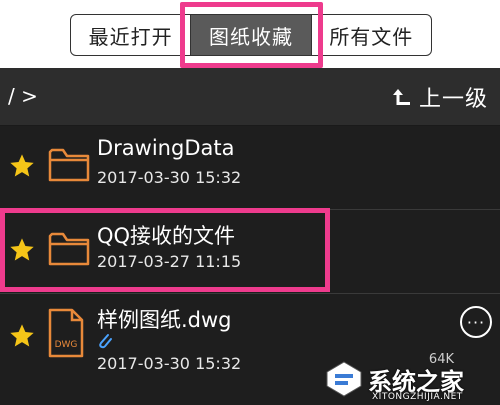 This screenshot has height=405, width=500. What do you see at coordinates (105, 341) in the screenshot?
I see `paperclip-icon` at bounding box center [105, 341].